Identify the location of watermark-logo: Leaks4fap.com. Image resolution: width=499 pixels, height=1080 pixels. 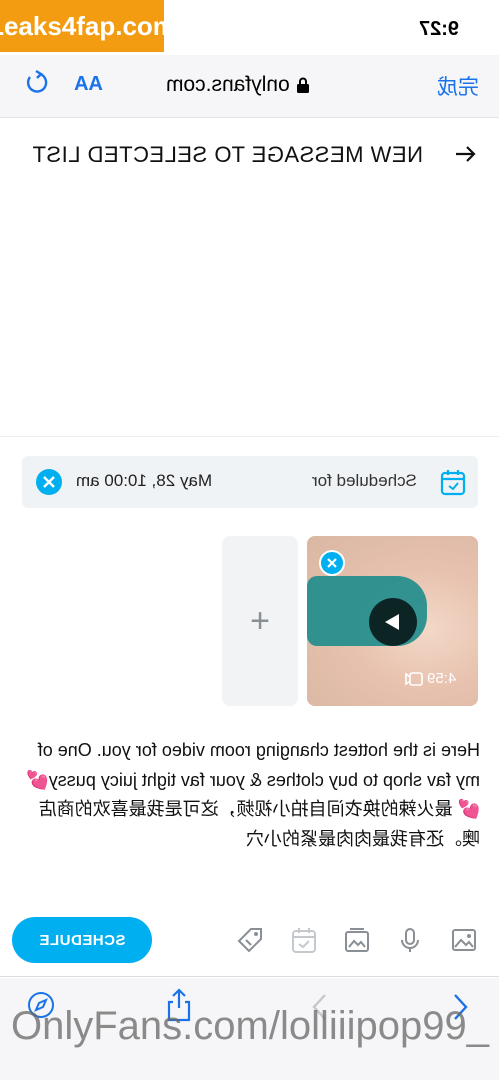
(88, 26).